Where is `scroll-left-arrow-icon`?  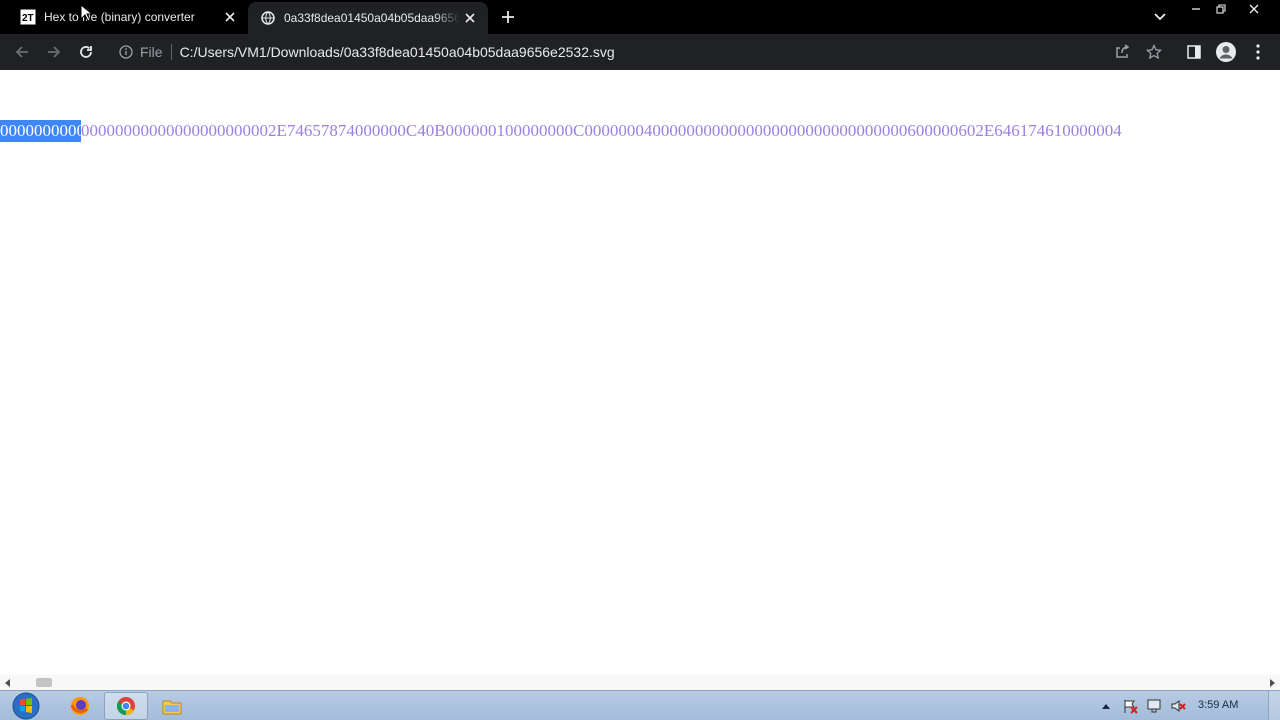 scroll-left-arrow-icon is located at coordinates (8, 683).